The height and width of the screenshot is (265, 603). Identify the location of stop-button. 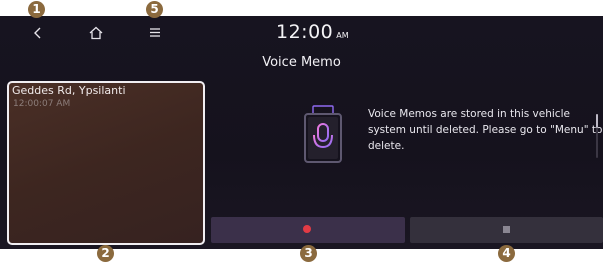
(506, 230).